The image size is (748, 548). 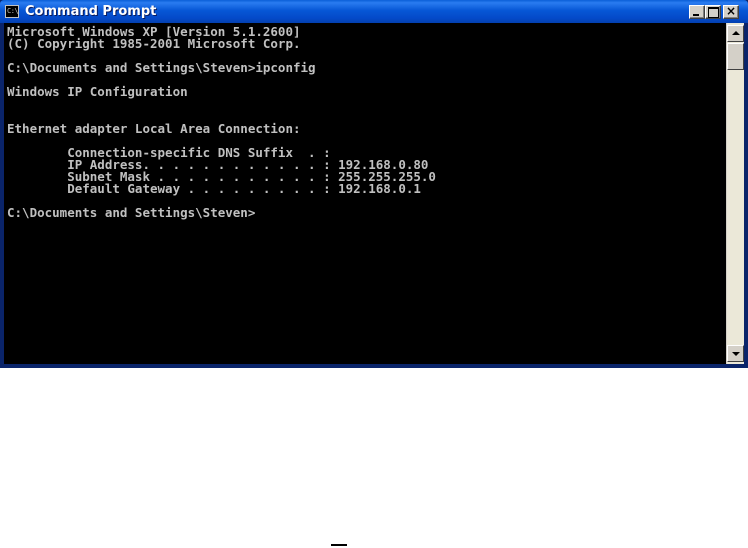 I want to click on close-icon: ×, so click(x=731, y=11).